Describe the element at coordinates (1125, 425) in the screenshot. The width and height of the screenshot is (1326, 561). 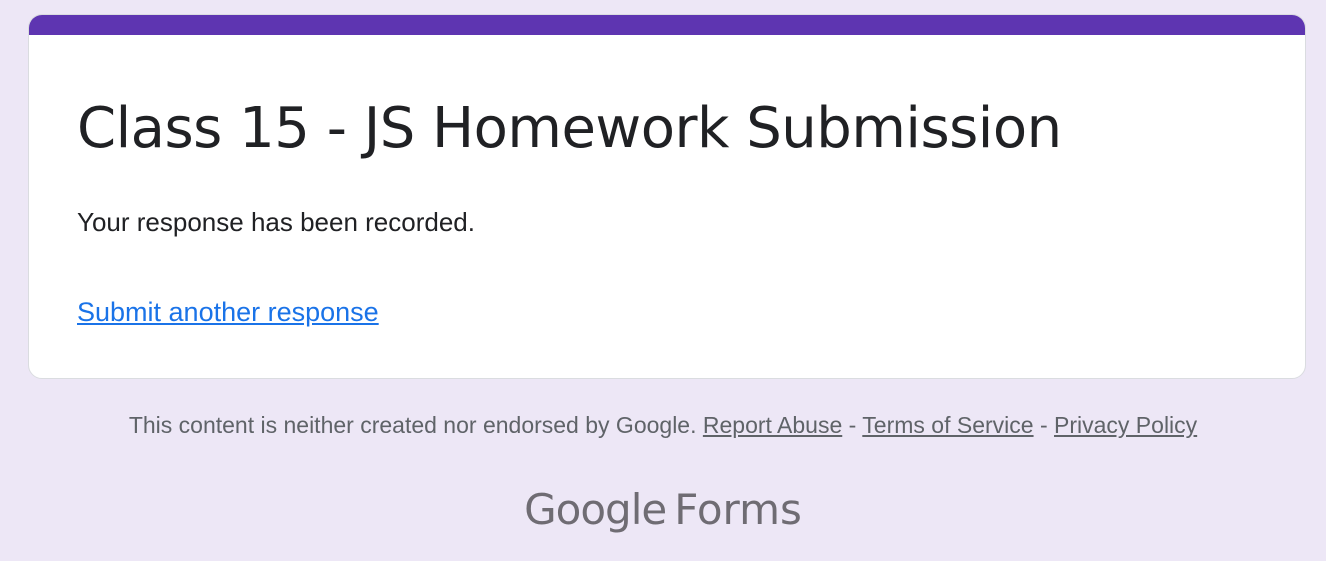
I see `privacy-policy-link: Privacy Policy` at that location.